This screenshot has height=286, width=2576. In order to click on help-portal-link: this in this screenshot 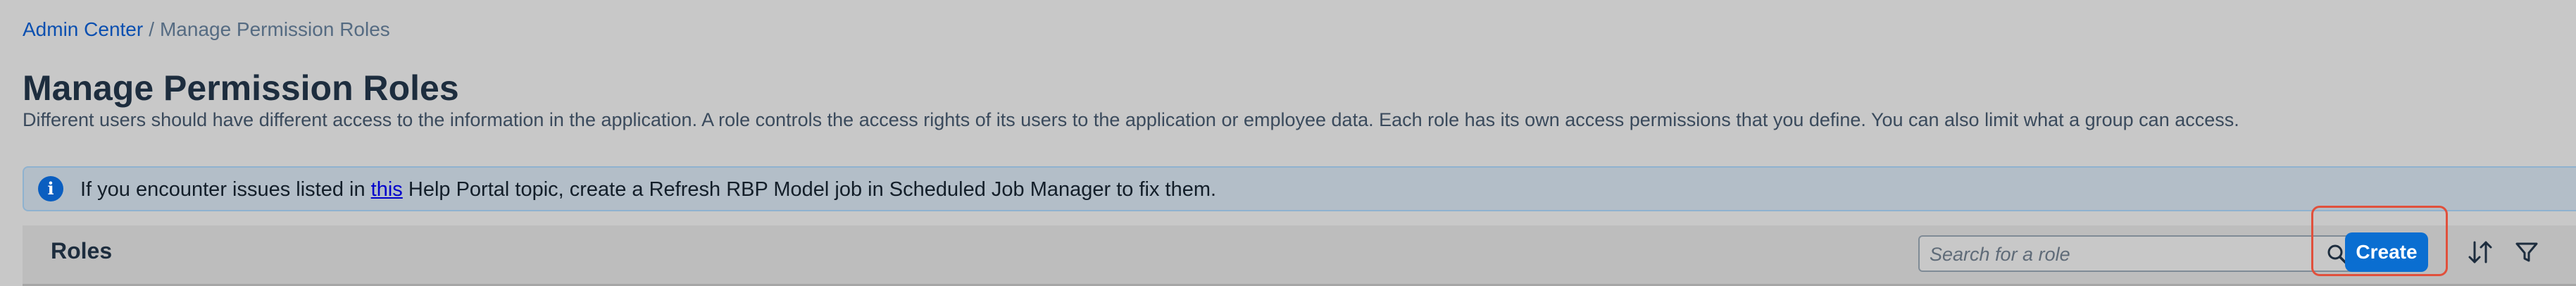, I will do `click(387, 189)`.